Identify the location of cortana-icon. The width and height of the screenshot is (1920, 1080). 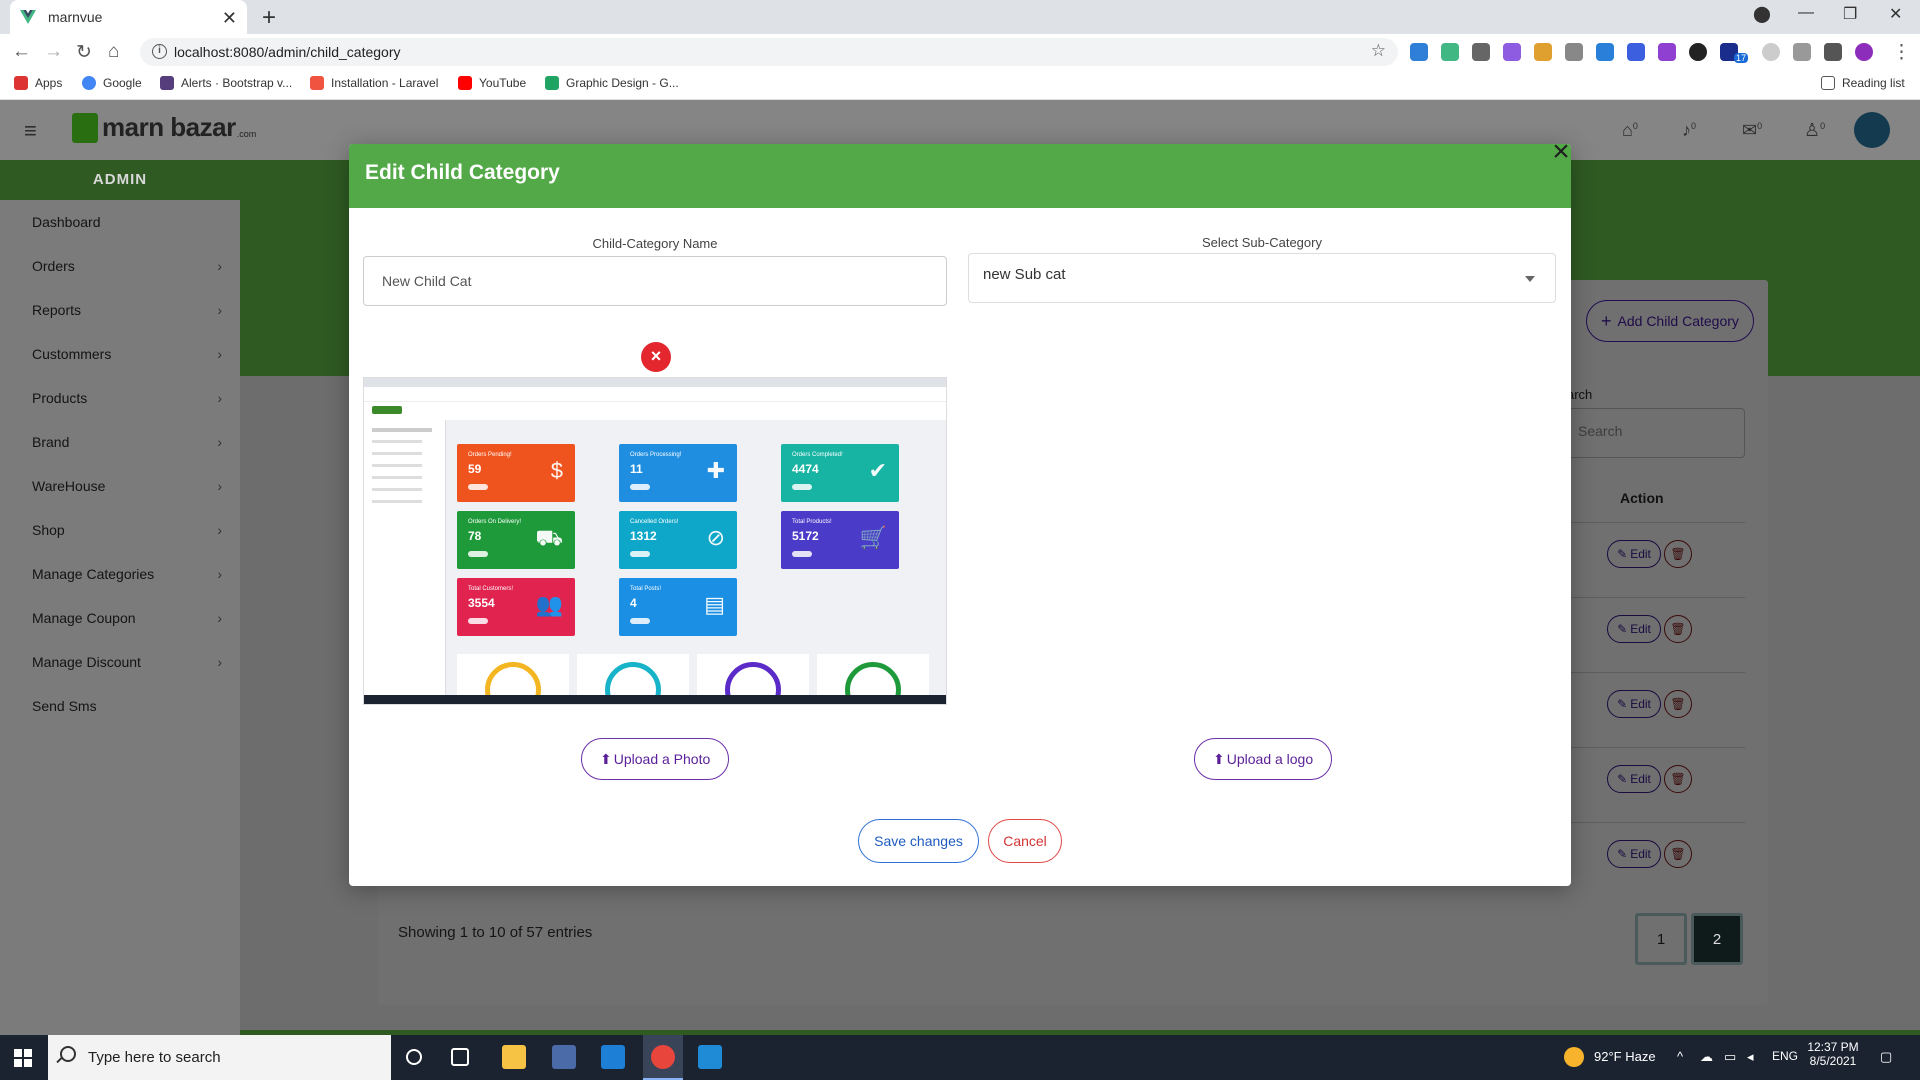
(414, 1057).